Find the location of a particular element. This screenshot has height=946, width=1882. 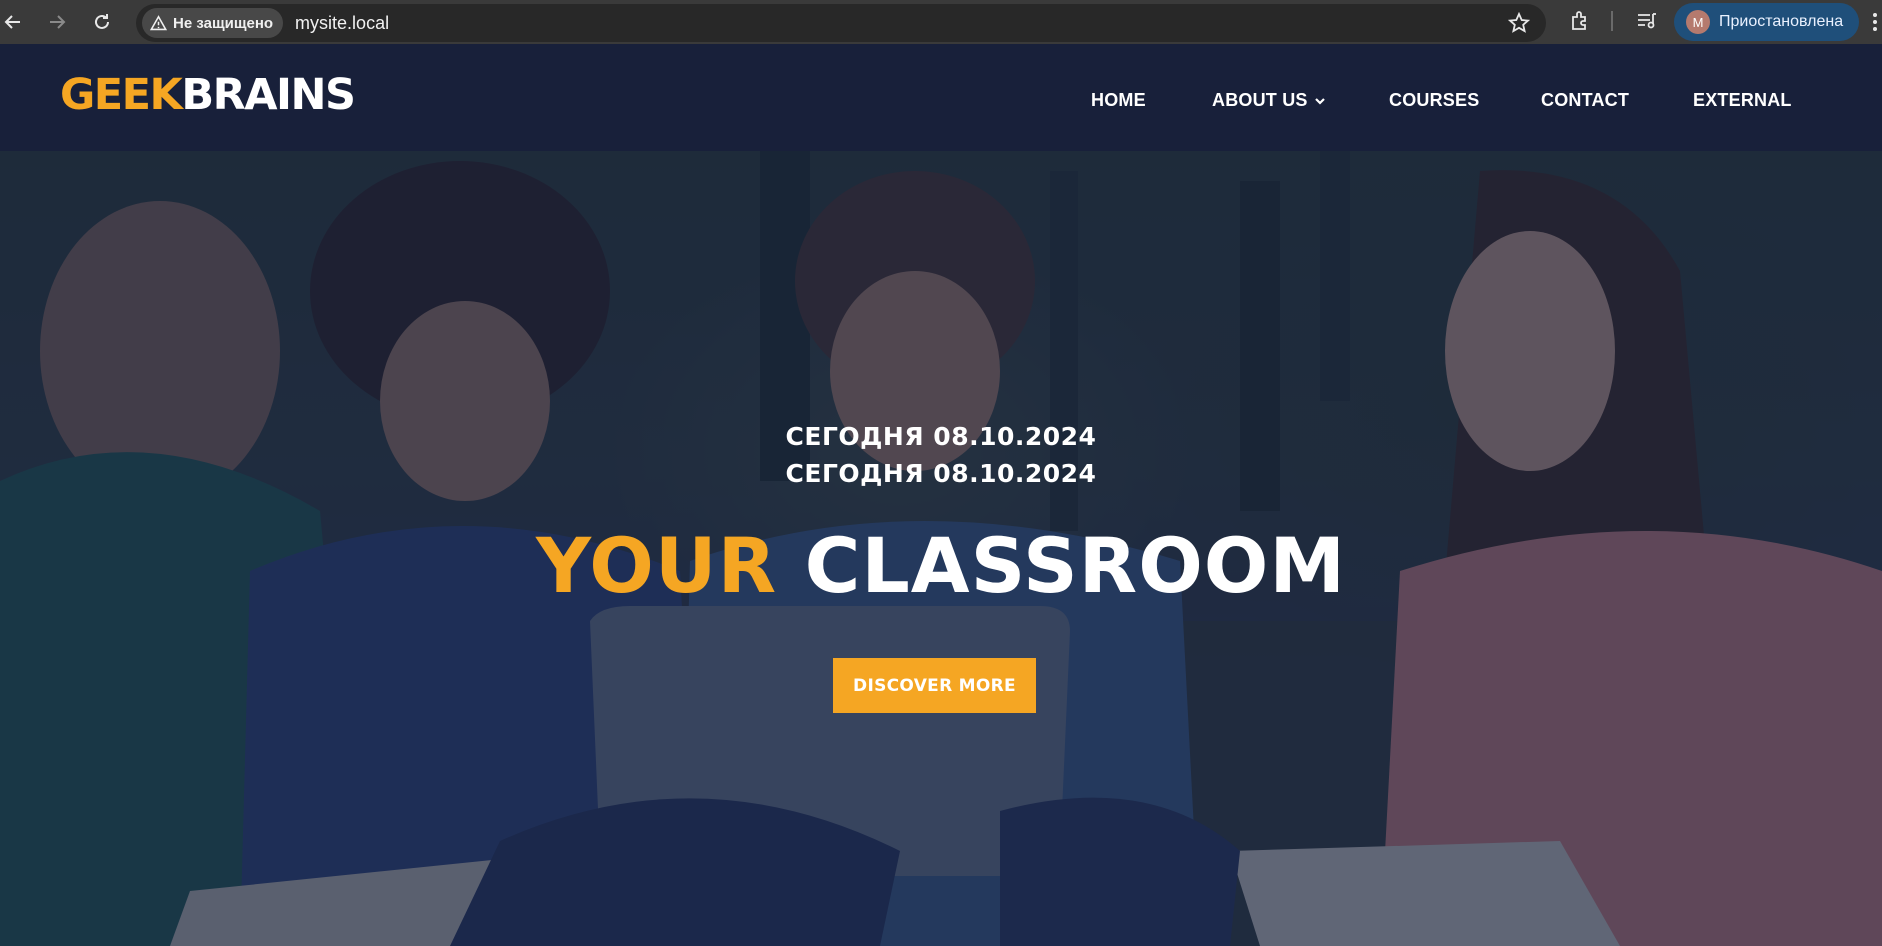

forward-button is located at coordinates (57, 22).